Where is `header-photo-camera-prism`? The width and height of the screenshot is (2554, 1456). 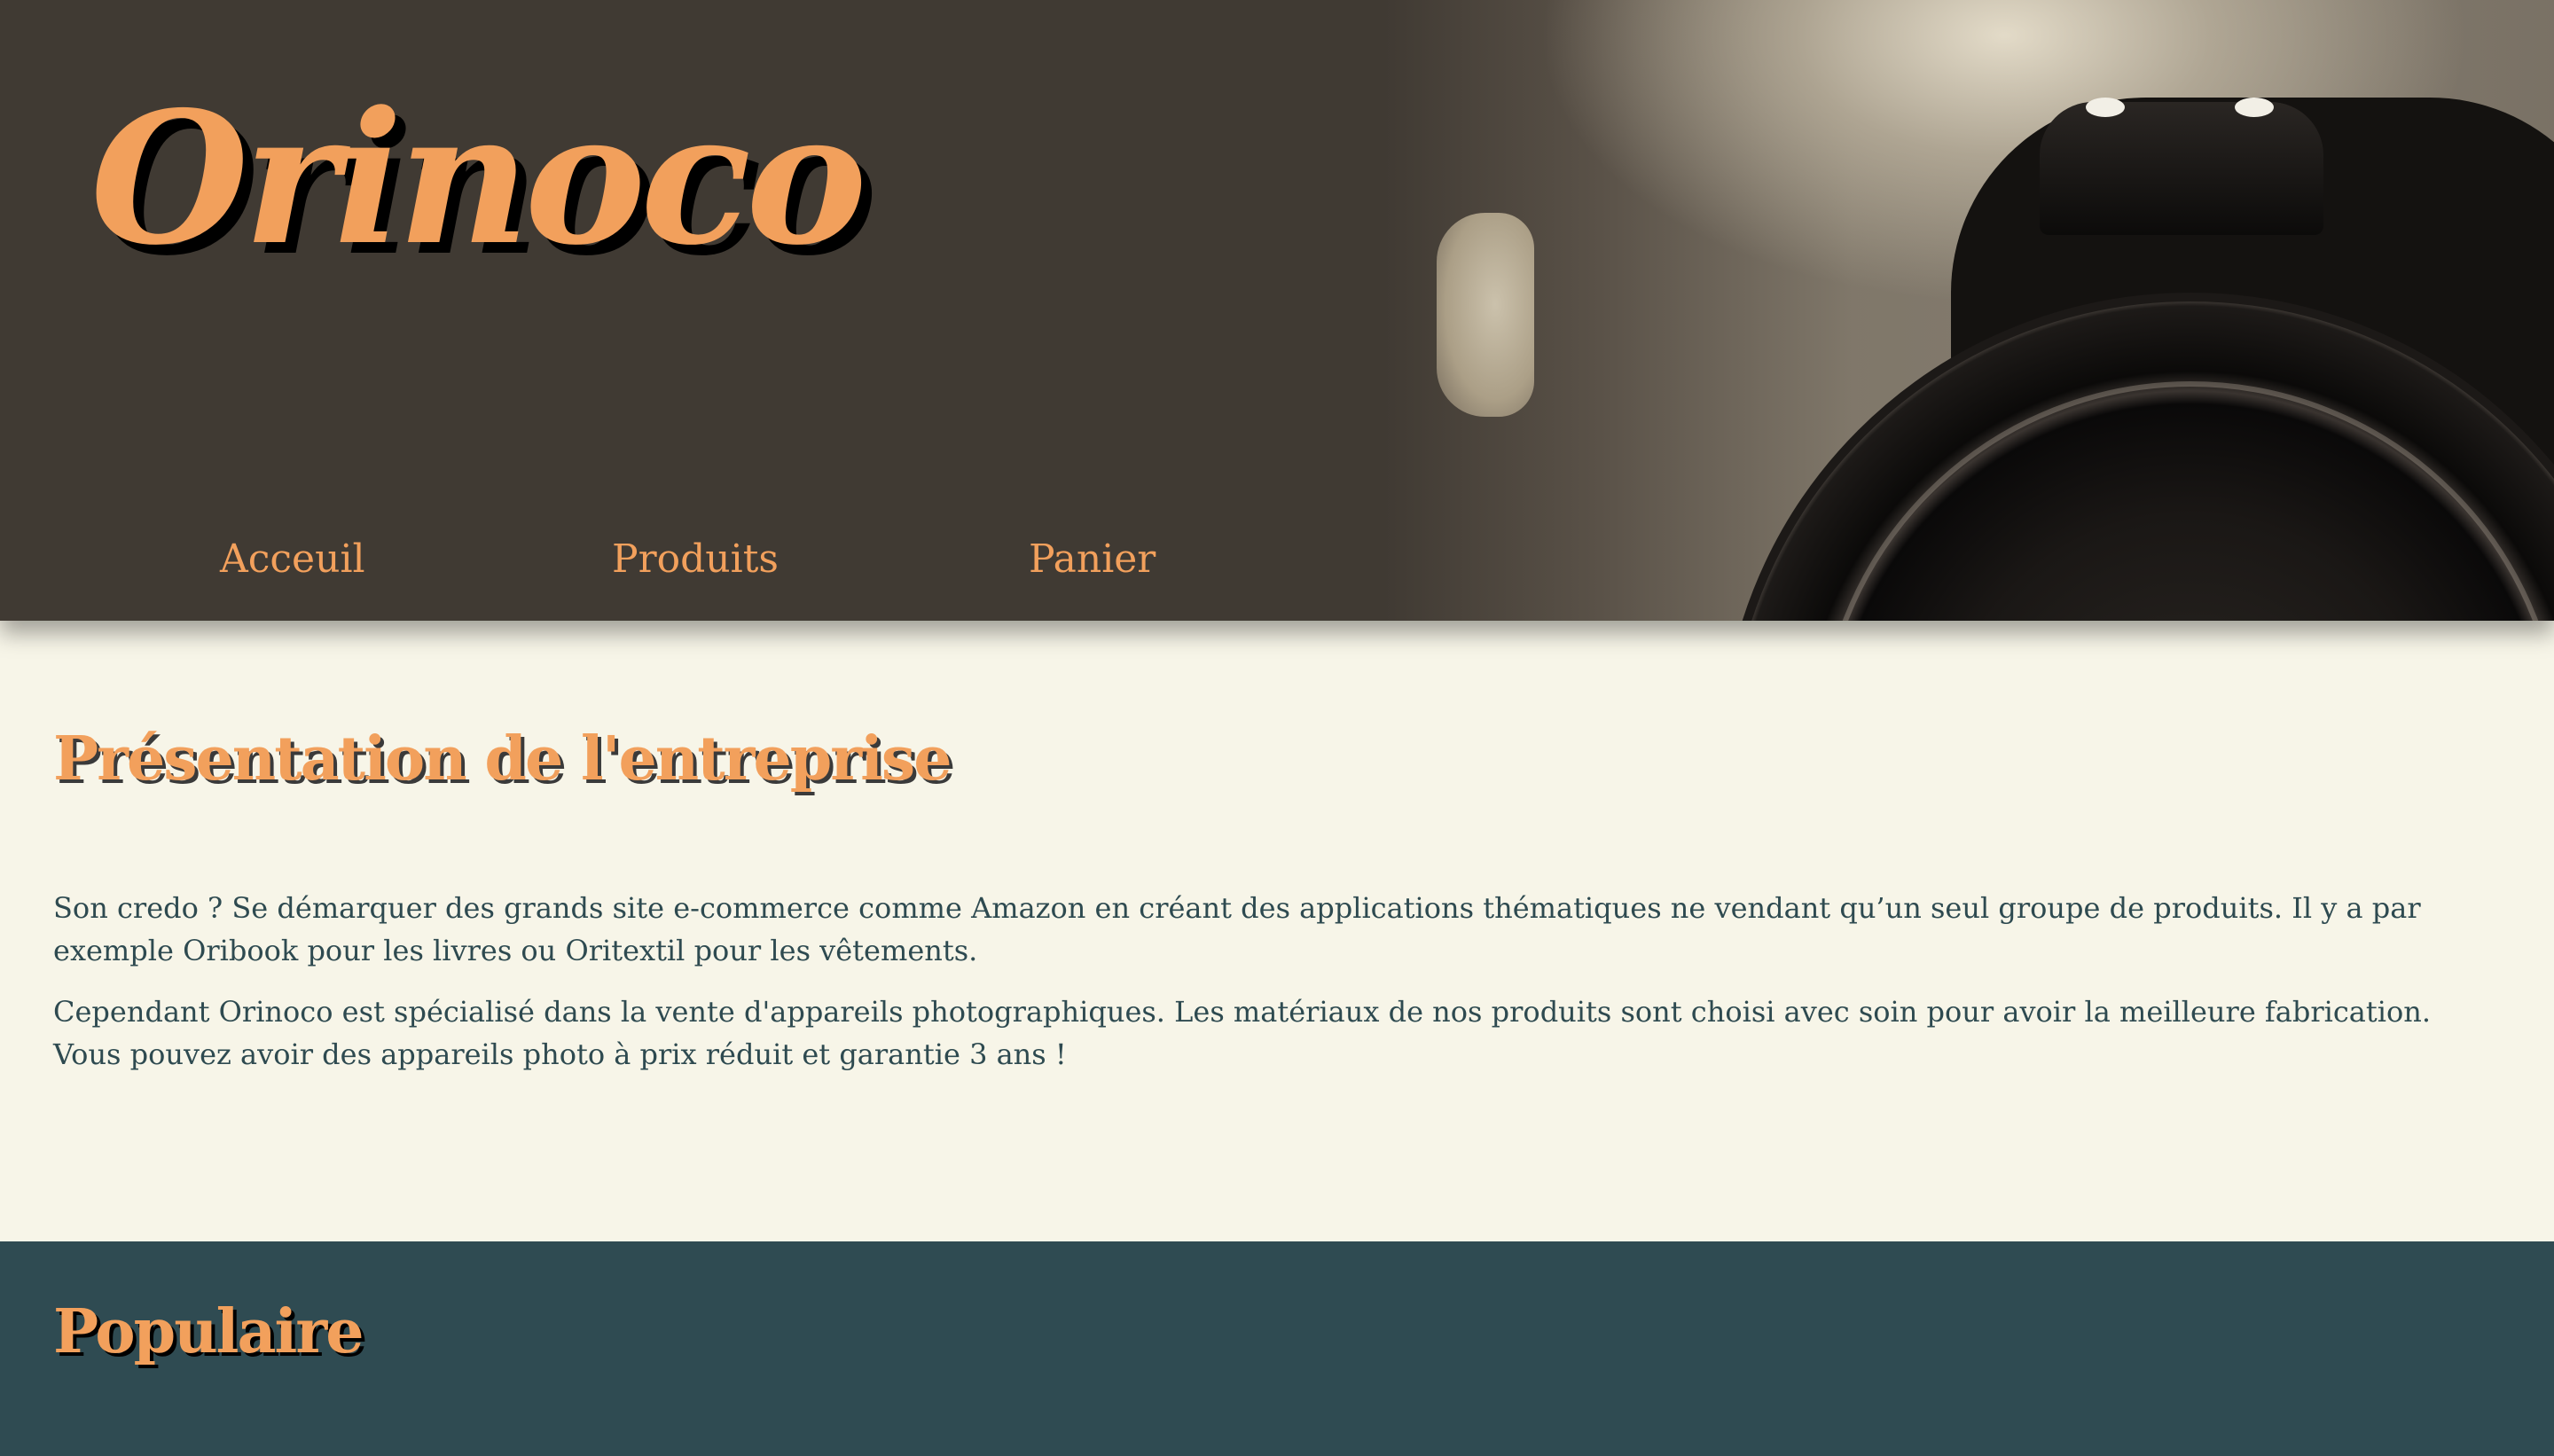
header-photo-camera-prism is located at coordinates (2181, 168).